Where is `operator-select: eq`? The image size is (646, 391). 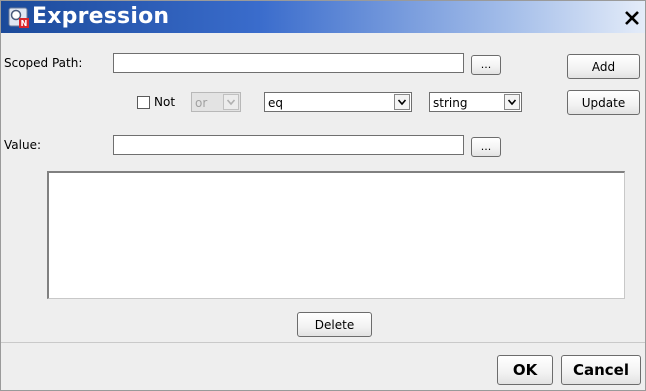
operator-select: eq is located at coordinates (338, 102).